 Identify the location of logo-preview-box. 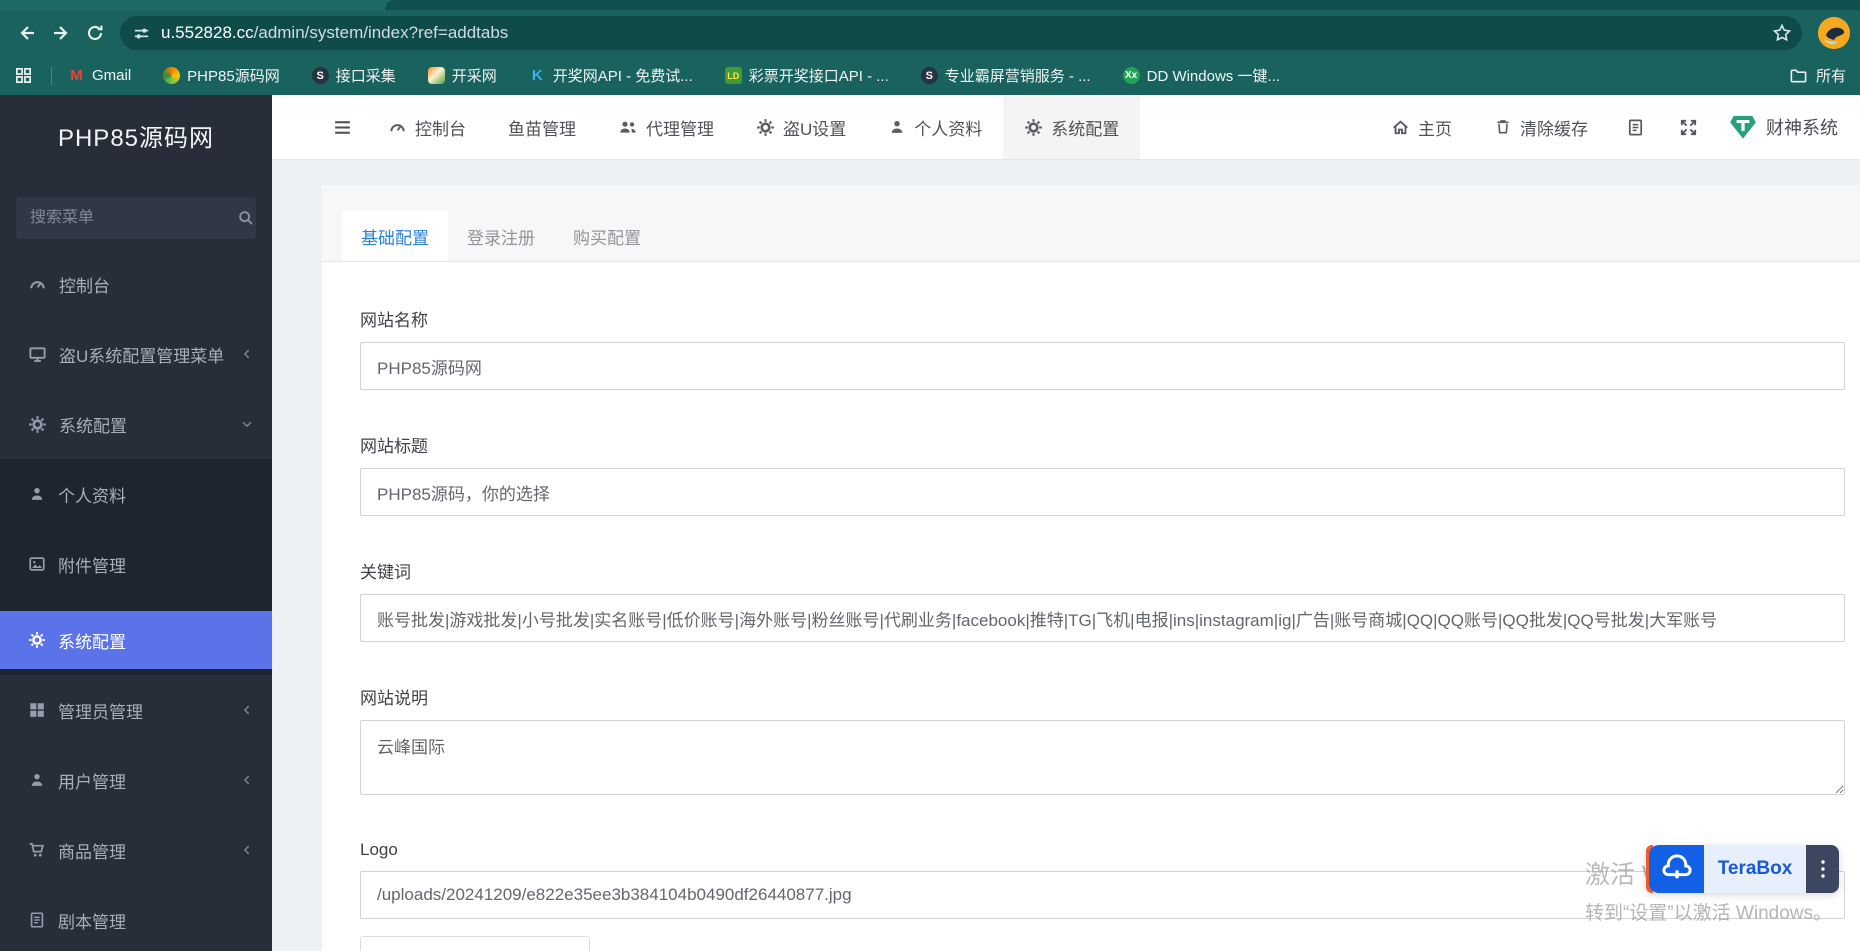
(475, 943).